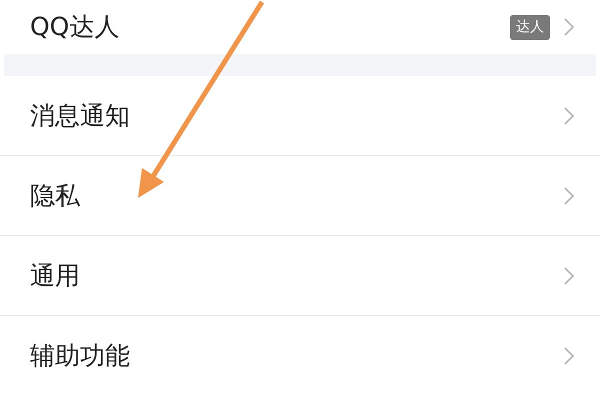 This screenshot has height=400, width=600. What do you see at coordinates (55, 276) in the screenshot?
I see `settings-label: 通用` at bounding box center [55, 276].